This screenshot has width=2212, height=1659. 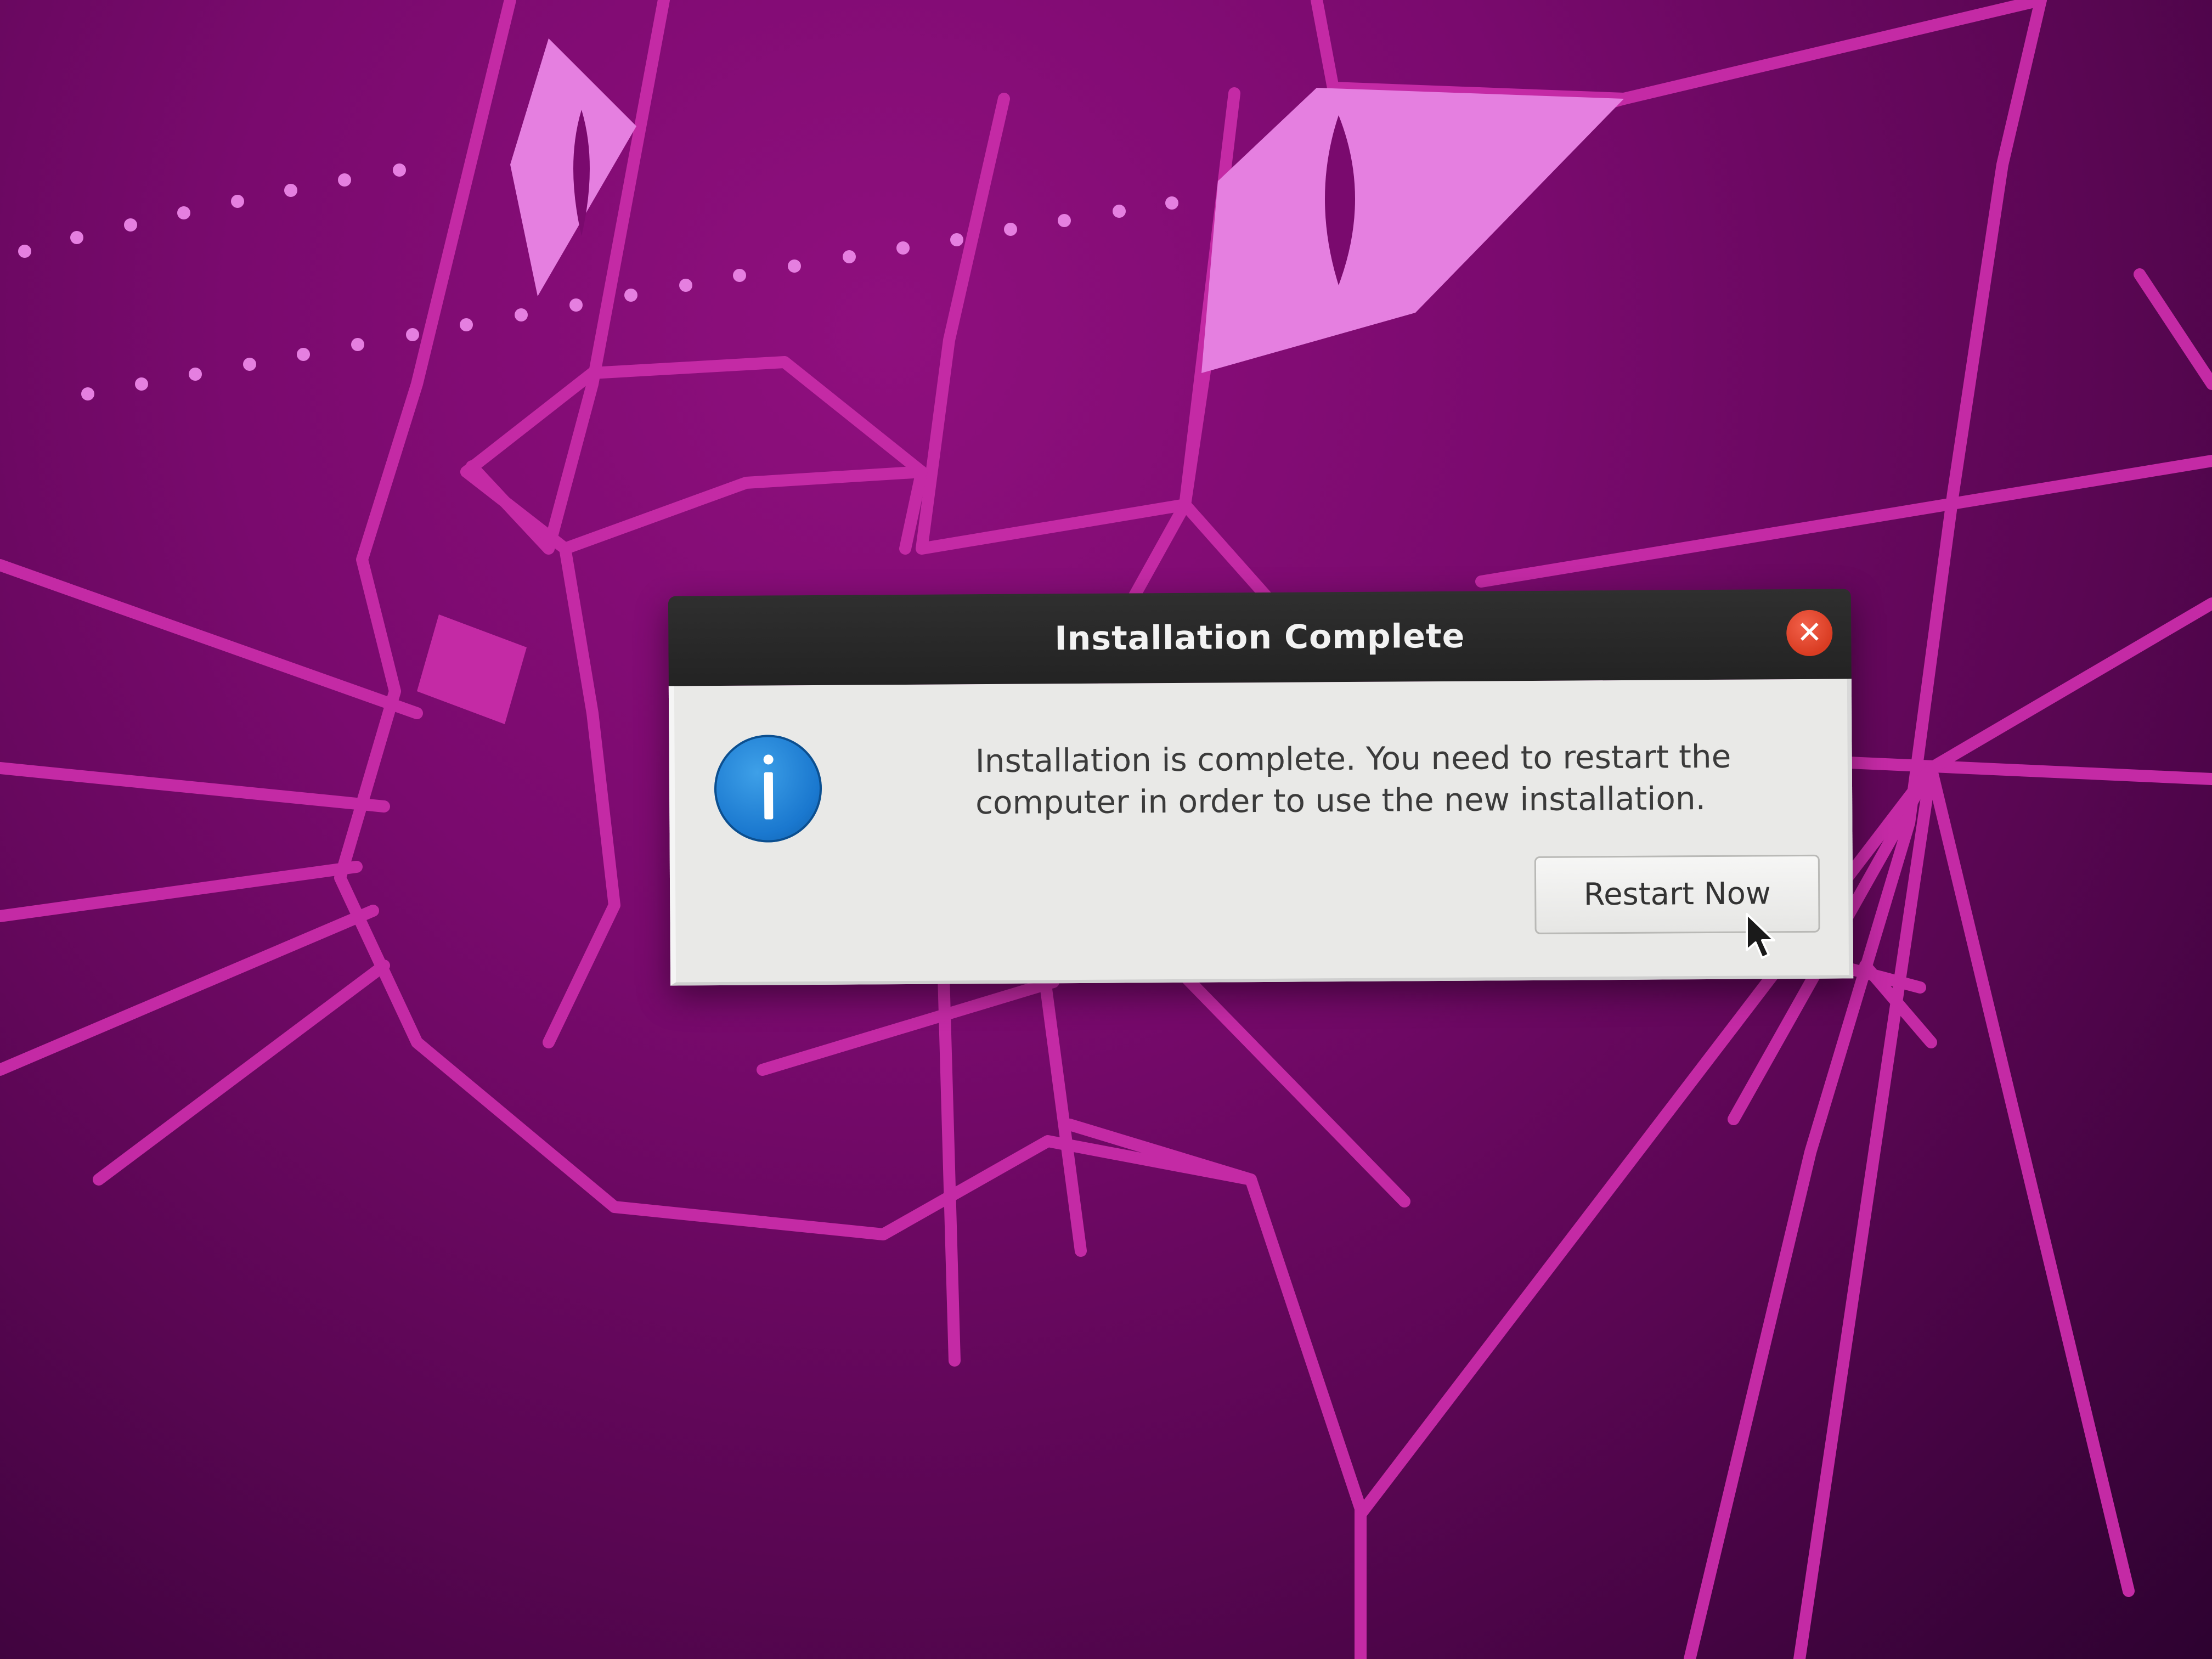 I want to click on info-icon-bar, so click(x=769, y=796).